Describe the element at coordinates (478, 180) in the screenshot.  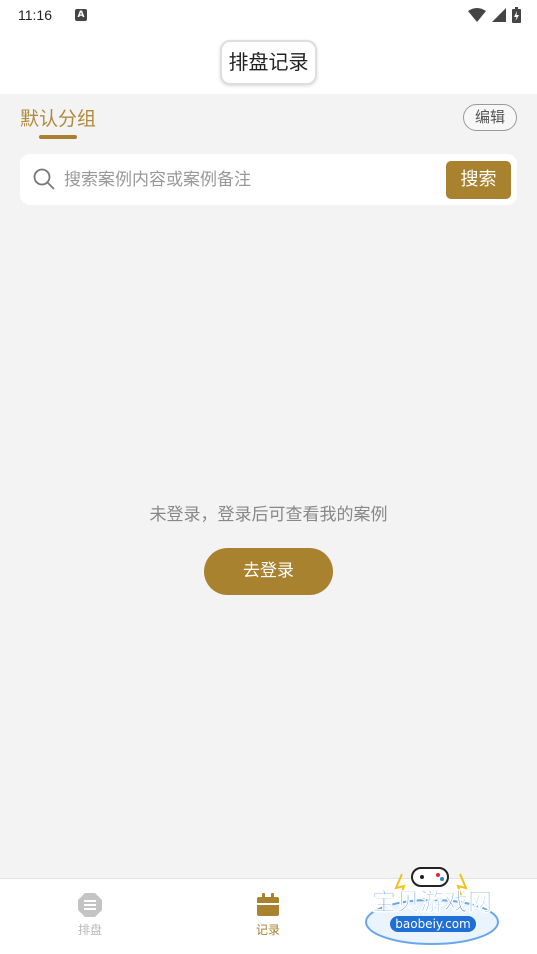
I see `search-button: 搜索` at that location.